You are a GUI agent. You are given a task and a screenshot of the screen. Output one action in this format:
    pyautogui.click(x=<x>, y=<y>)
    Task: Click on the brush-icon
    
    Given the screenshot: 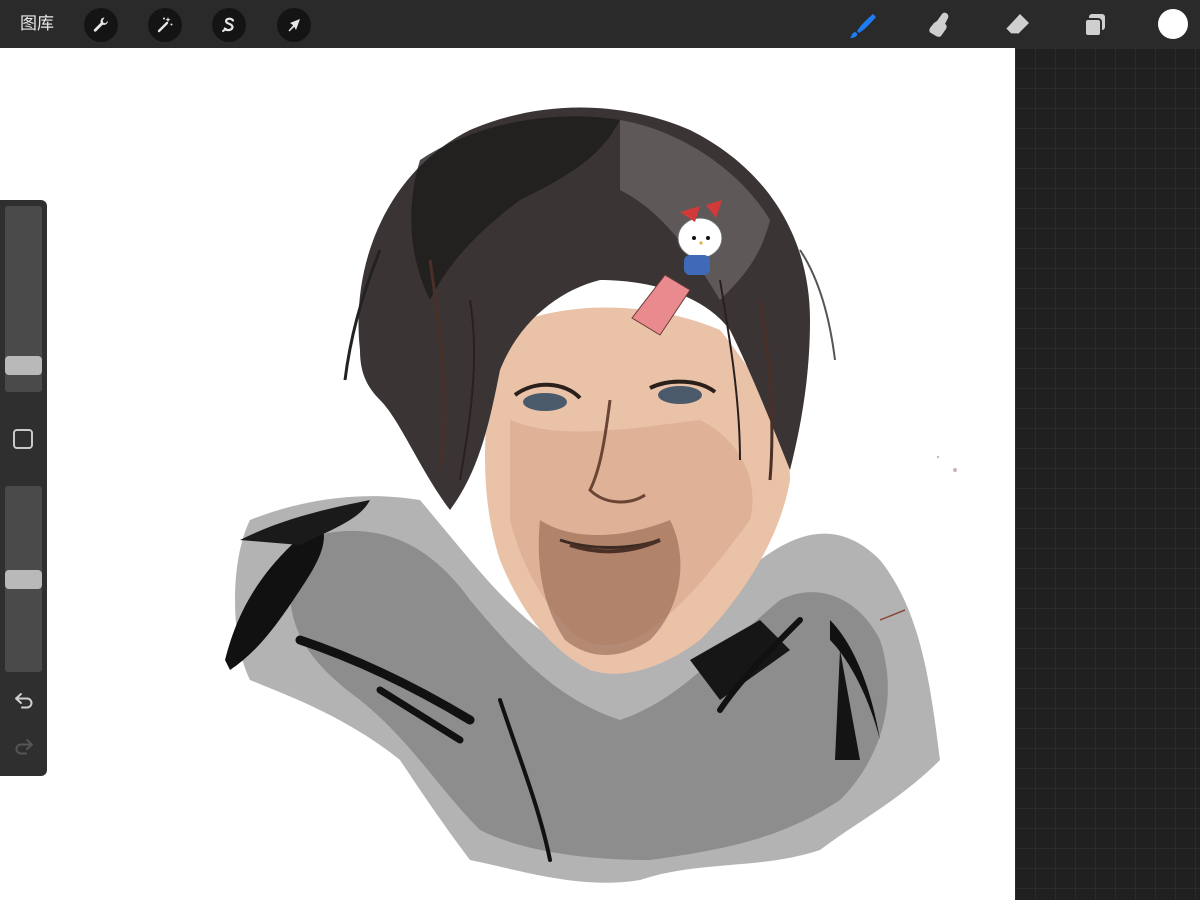 What is the action you would take?
    pyautogui.click(x=863, y=26)
    